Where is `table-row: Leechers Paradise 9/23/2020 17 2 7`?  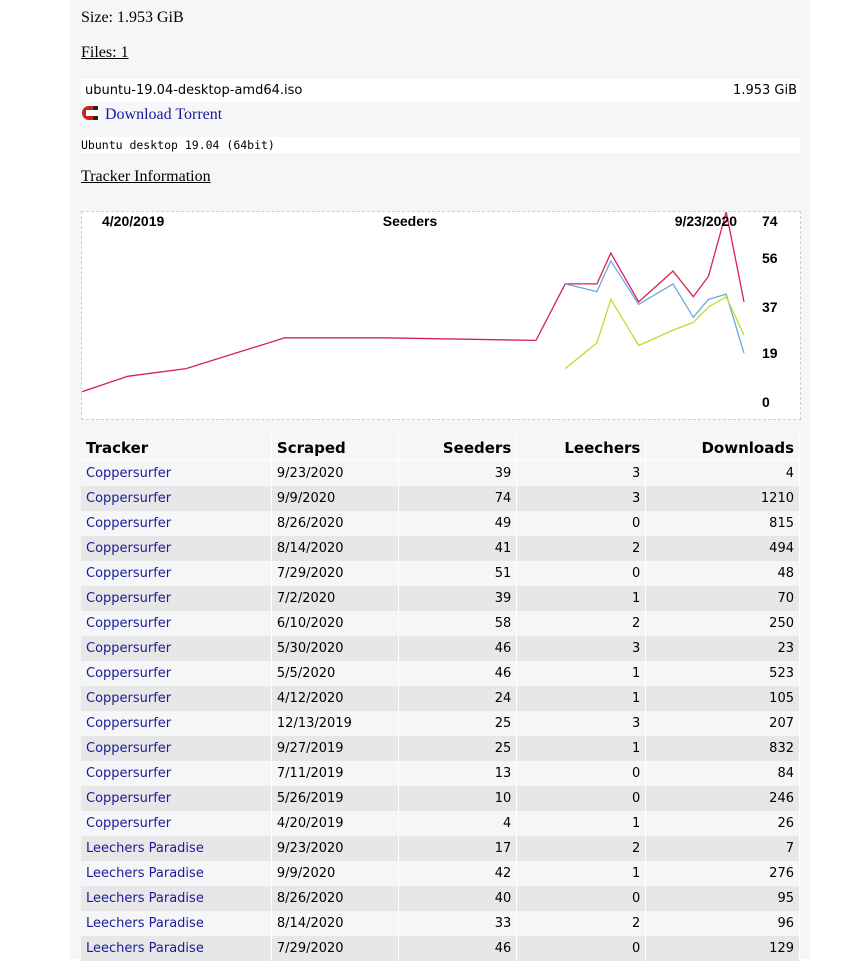
table-row: Leechers Paradise 9/23/2020 17 2 7 is located at coordinates (440, 848).